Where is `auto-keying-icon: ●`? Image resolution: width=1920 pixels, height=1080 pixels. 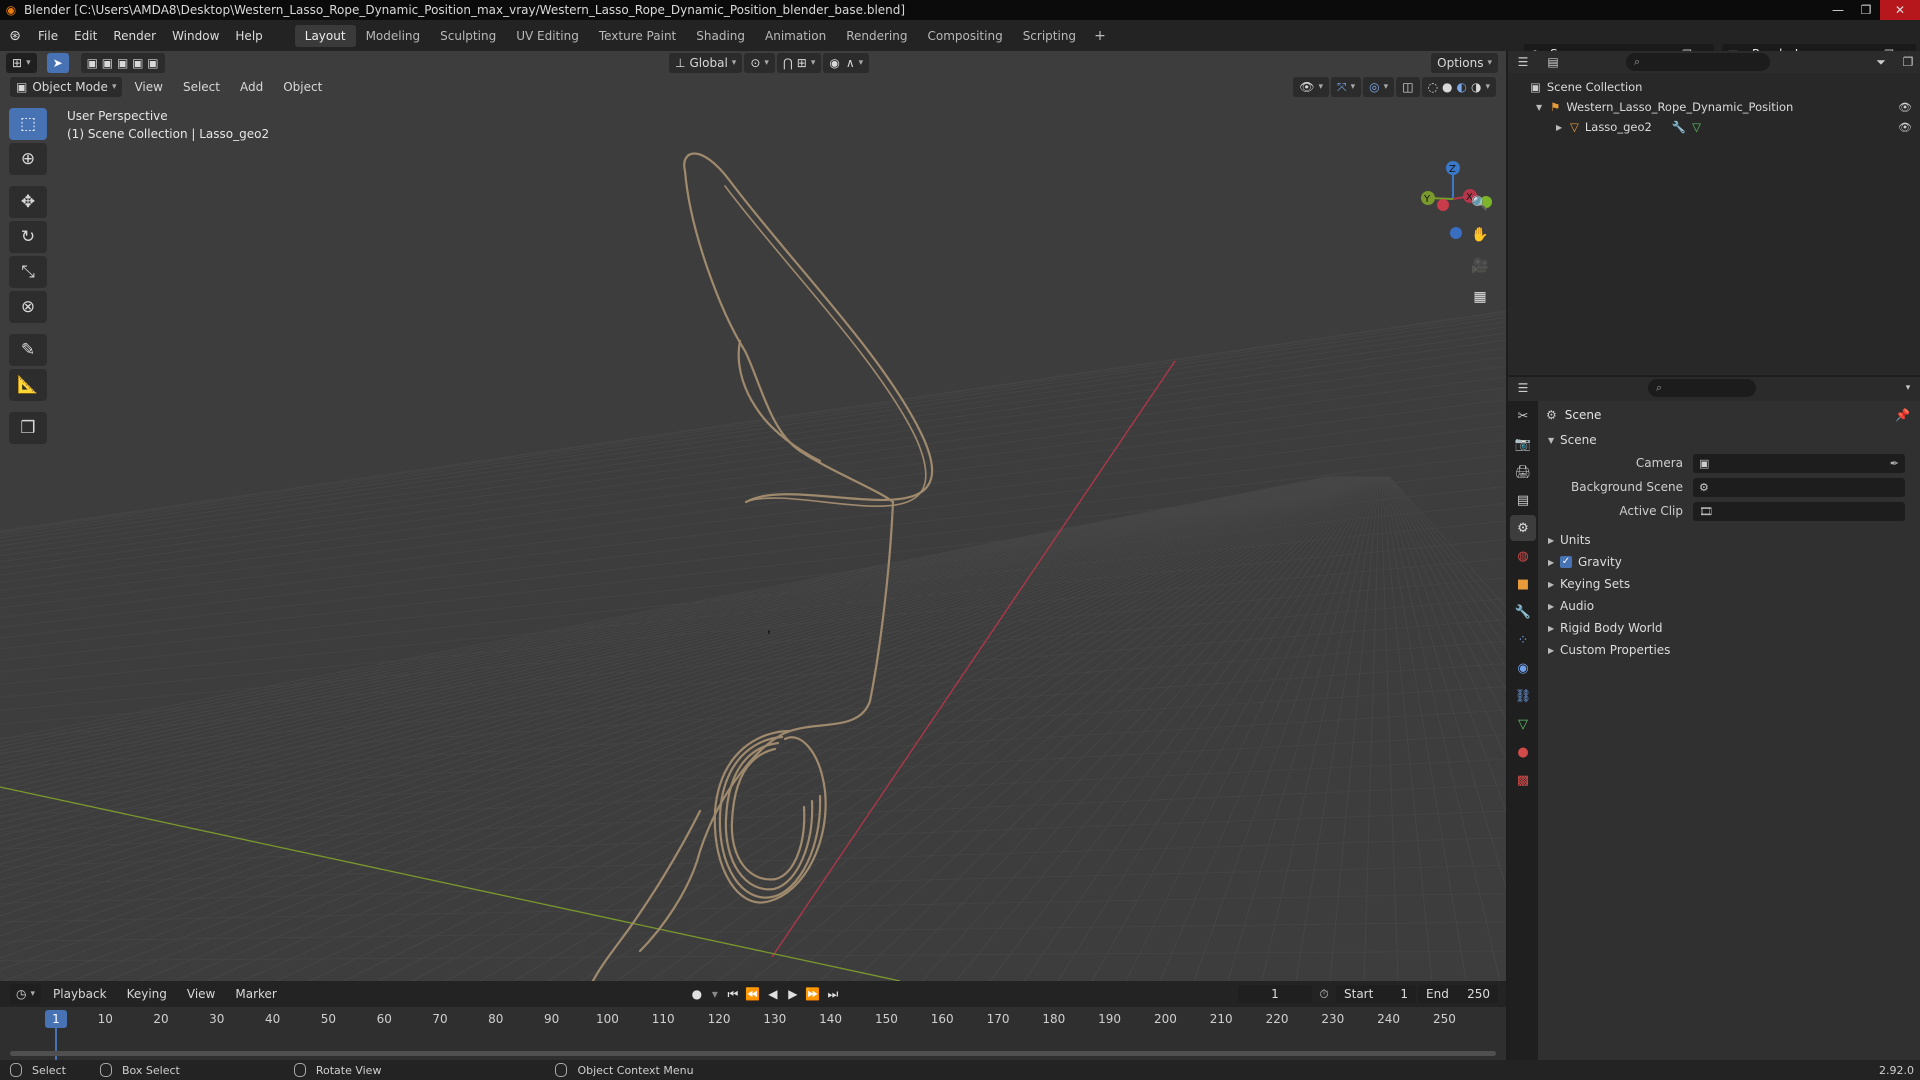 auto-keying-icon: ● is located at coordinates (697, 994).